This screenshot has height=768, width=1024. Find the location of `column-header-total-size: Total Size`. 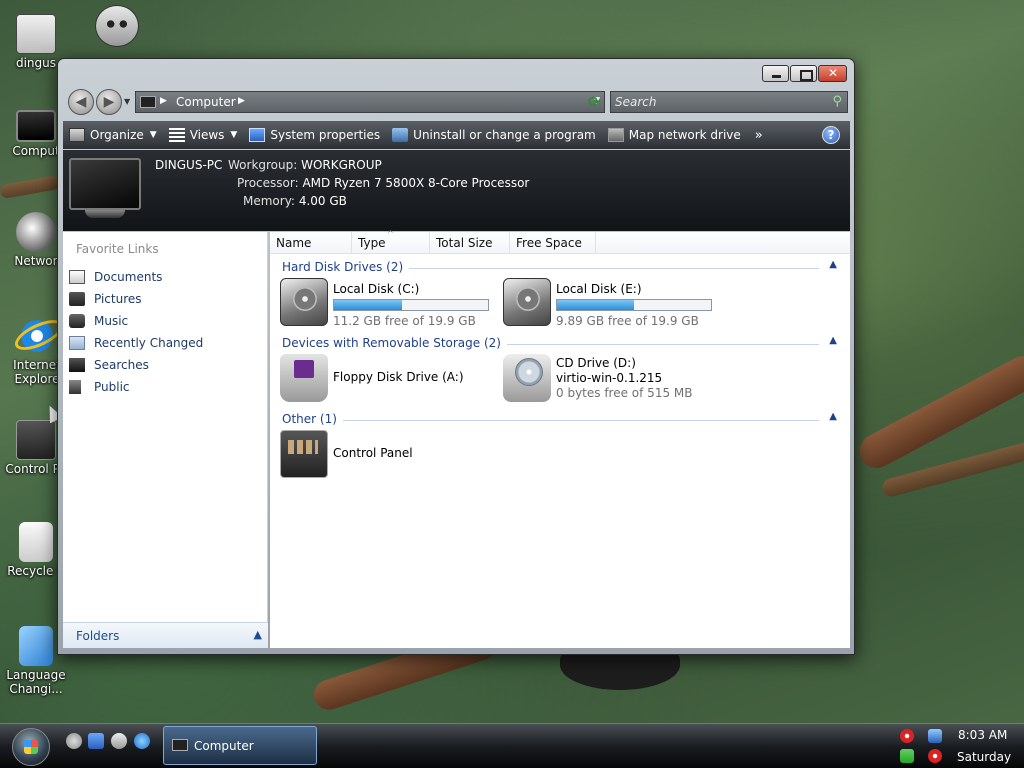

column-header-total-size: Total Size is located at coordinates (470, 243).